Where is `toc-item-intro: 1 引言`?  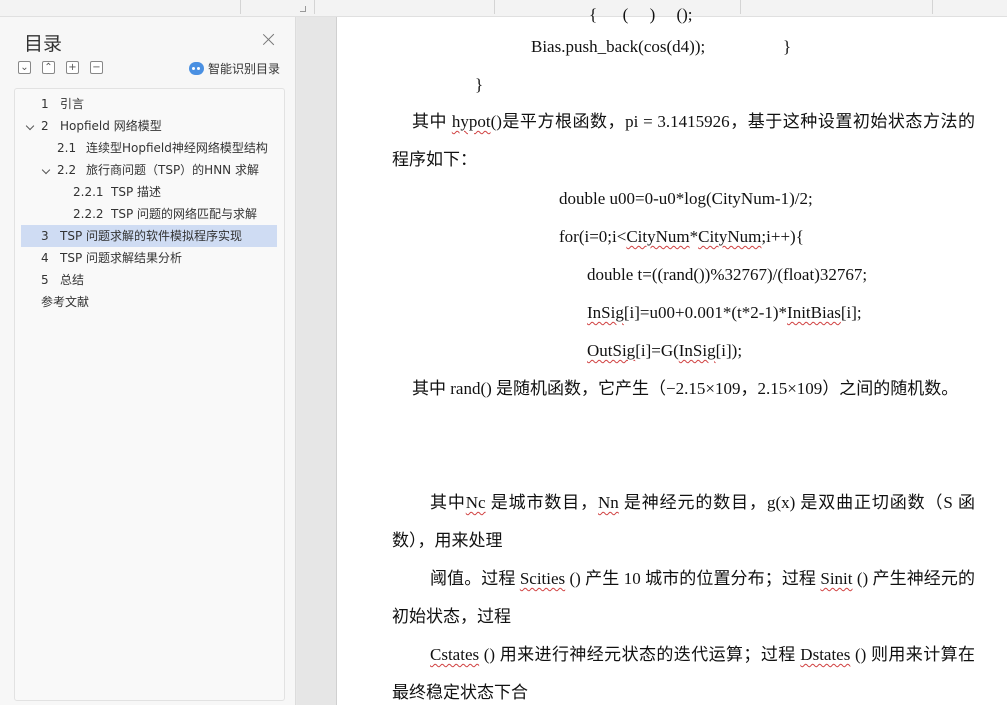 toc-item-intro: 1 引言 is located at coordinates (149, 104).